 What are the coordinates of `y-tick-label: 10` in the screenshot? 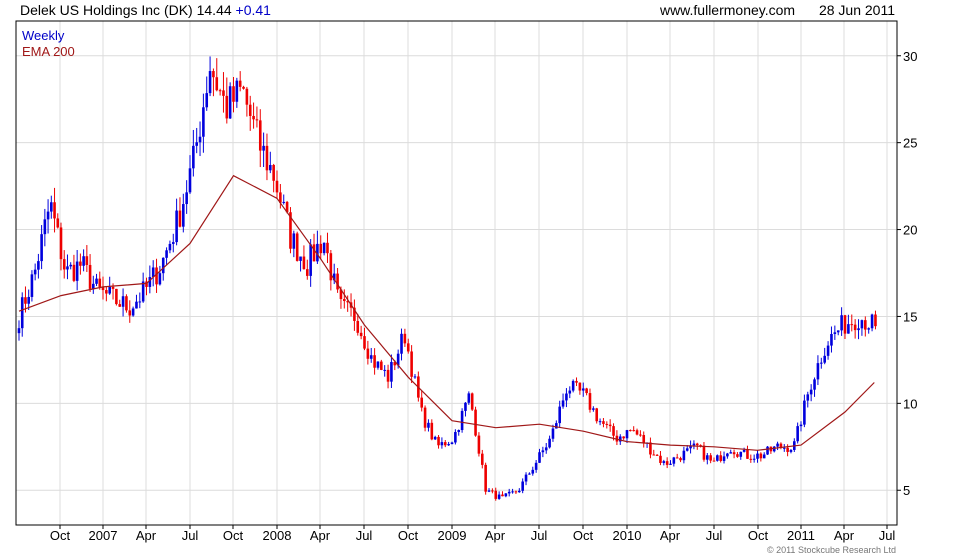 It's located at (910, 403).